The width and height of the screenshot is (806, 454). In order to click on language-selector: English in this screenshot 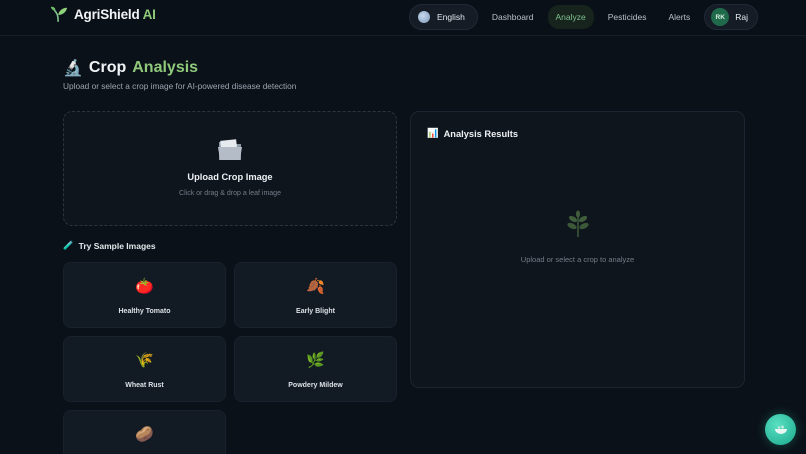, I will do `click(443, 17)`.